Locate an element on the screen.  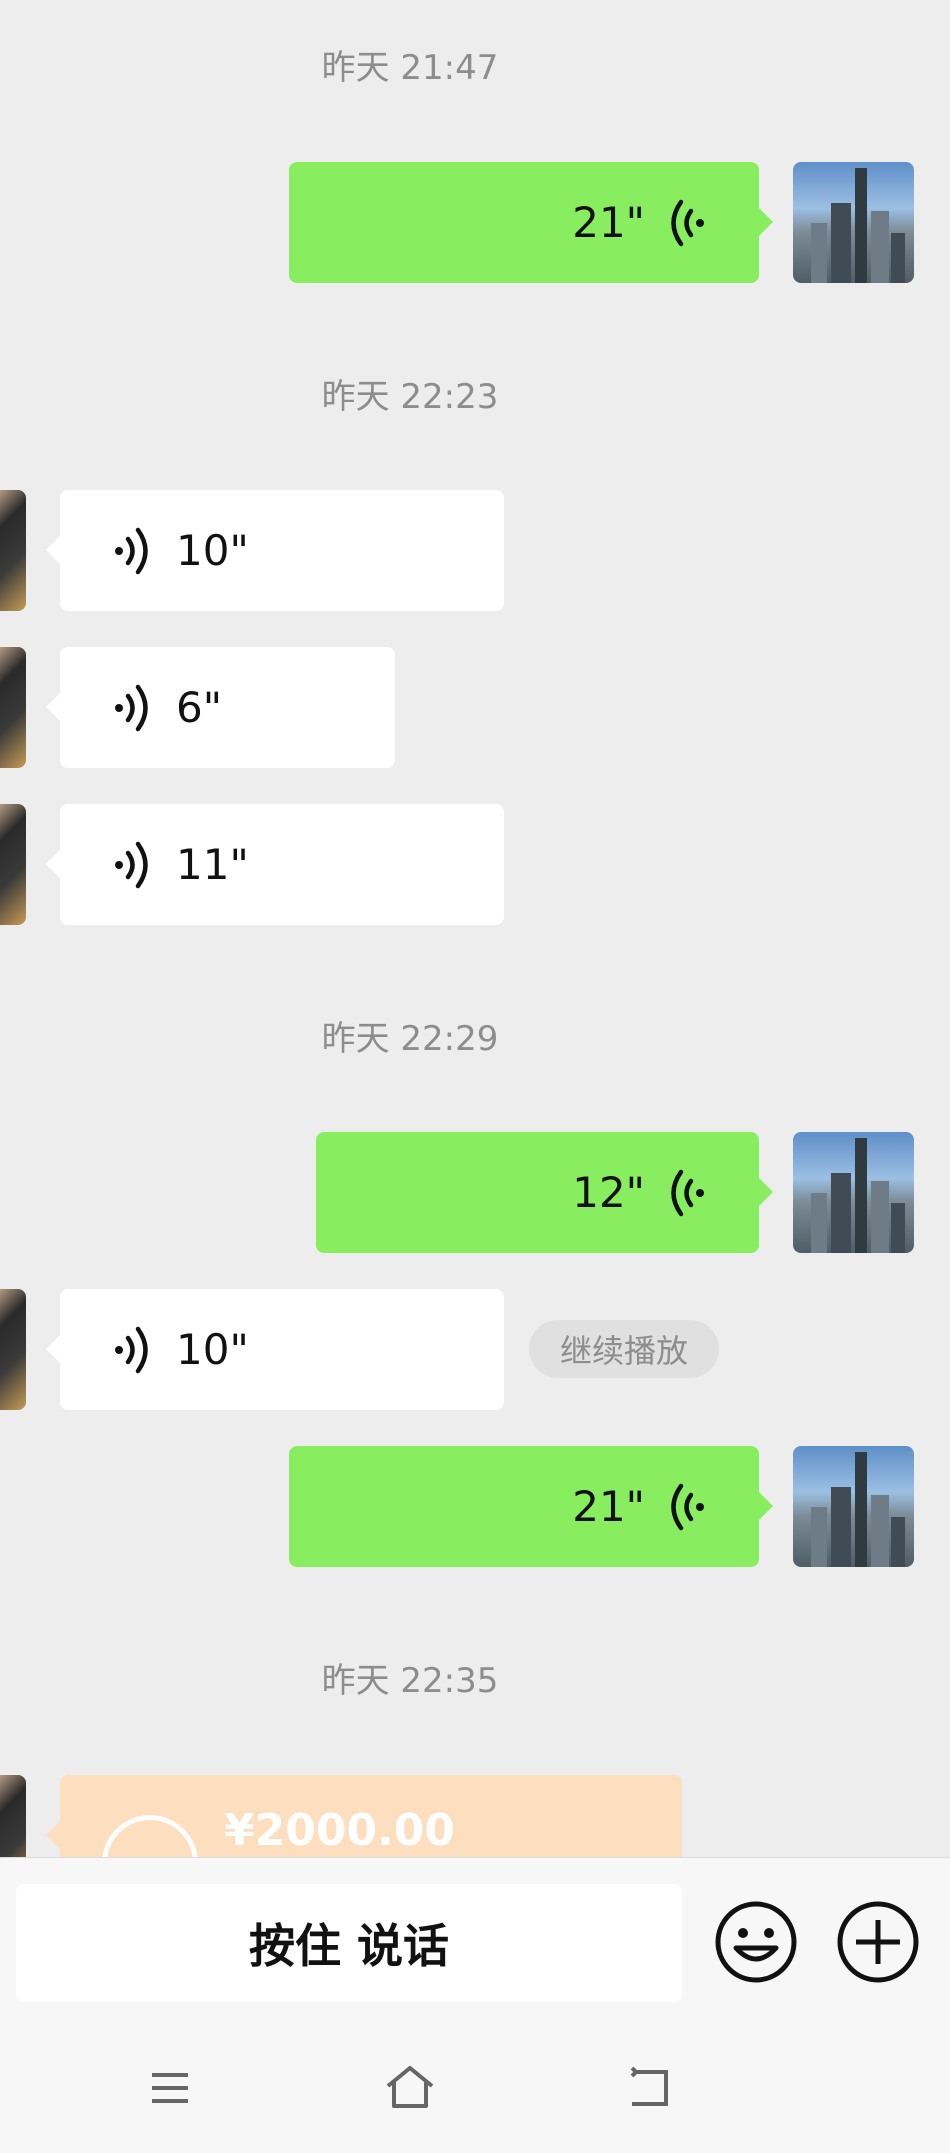
timestamp: 昨天 22:23 is located at coordinates (410, 397).